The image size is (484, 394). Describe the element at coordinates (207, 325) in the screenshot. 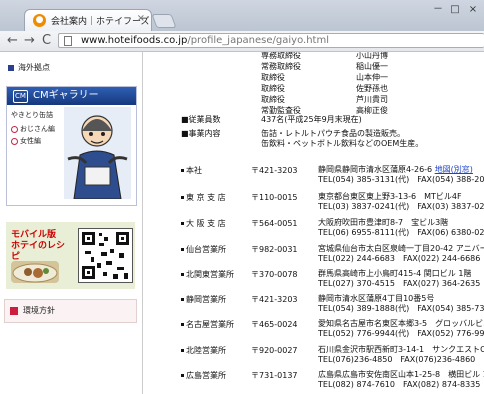

I see `office-name: 名古屋営業所` at that location.